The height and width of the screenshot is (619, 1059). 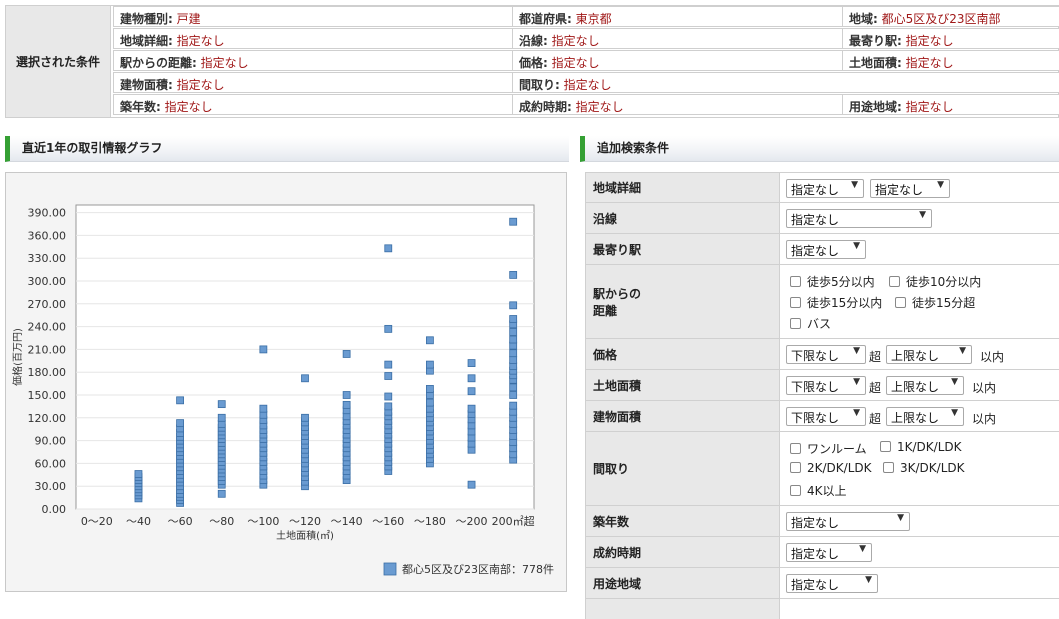 I want to click on form-row: 間取り ワンルーム 1K/DK/LDK 2K/DK/LDK 3K/DK/LDK 4K以上, so click(x=822, y=469).